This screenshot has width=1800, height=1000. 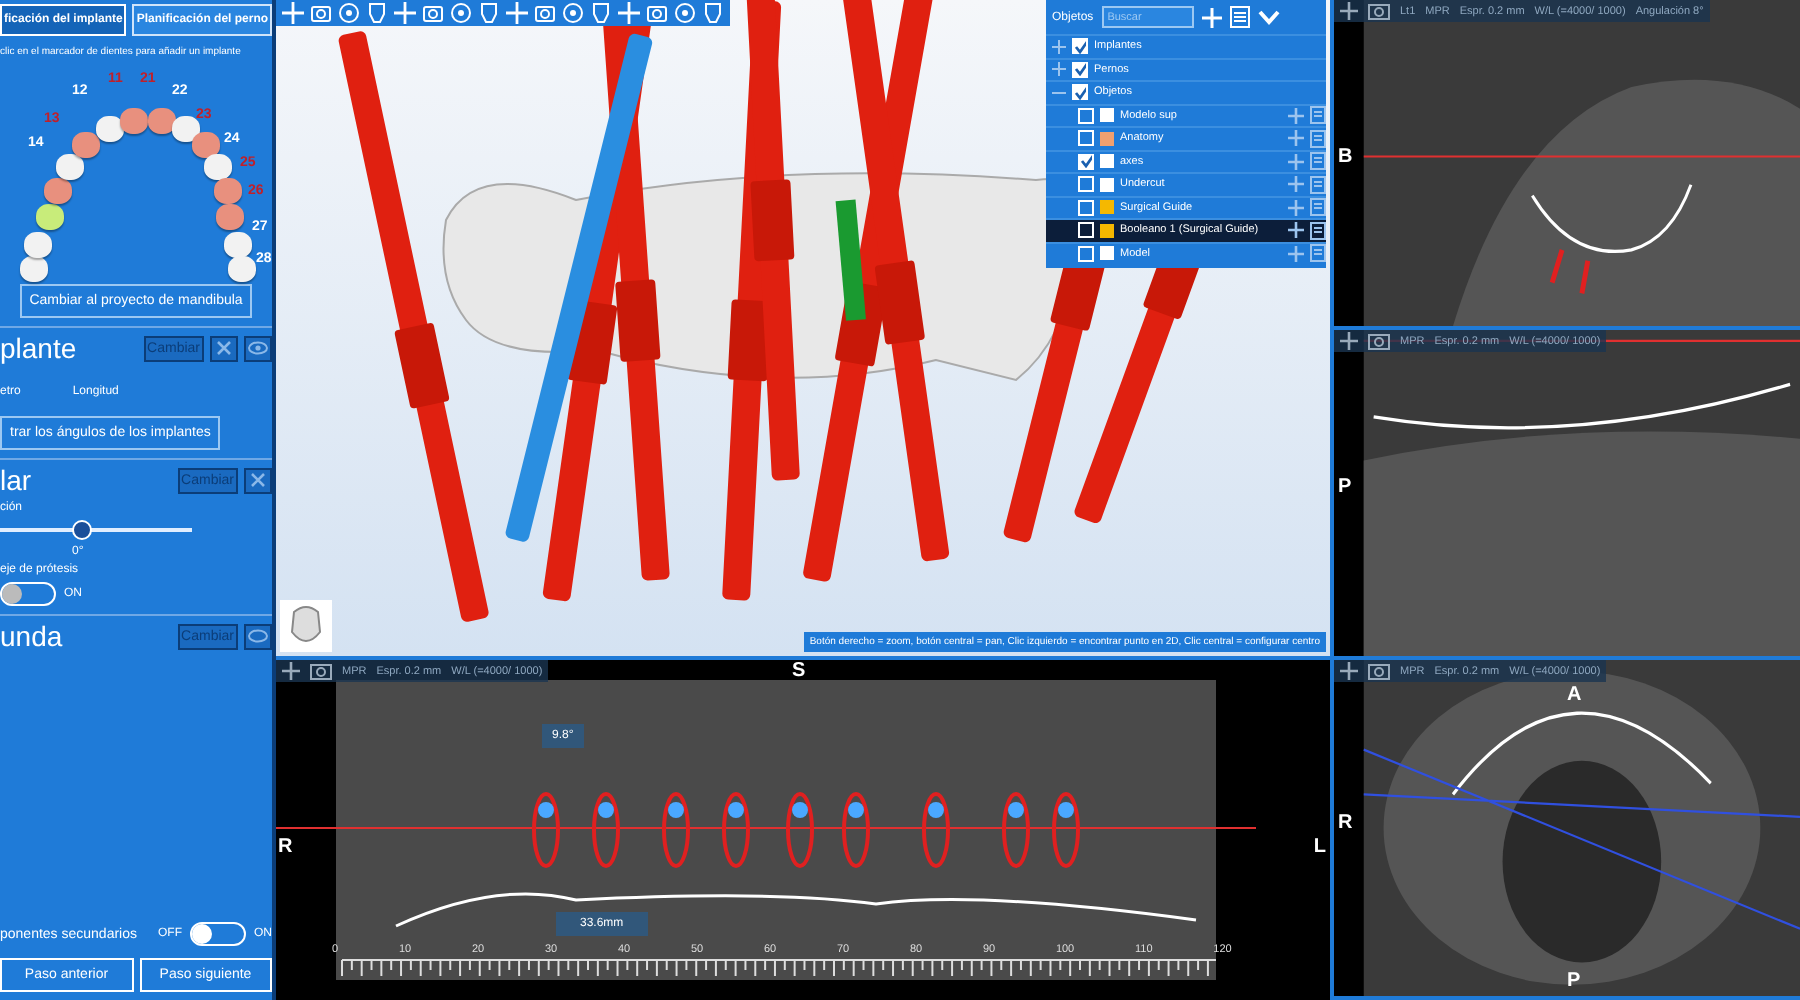 What do you see at coordinates (39, 348) in the screenshot?
I see `section-title: plante` at bounding box center [39, 348].